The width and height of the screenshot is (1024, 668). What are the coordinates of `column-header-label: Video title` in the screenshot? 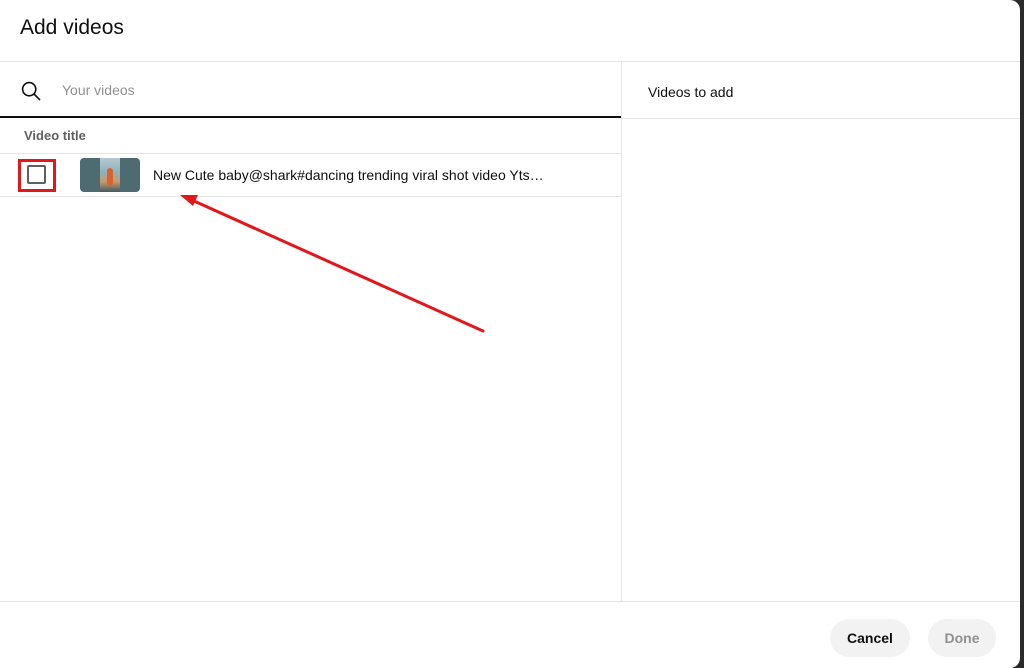 It's located at (55, 135).